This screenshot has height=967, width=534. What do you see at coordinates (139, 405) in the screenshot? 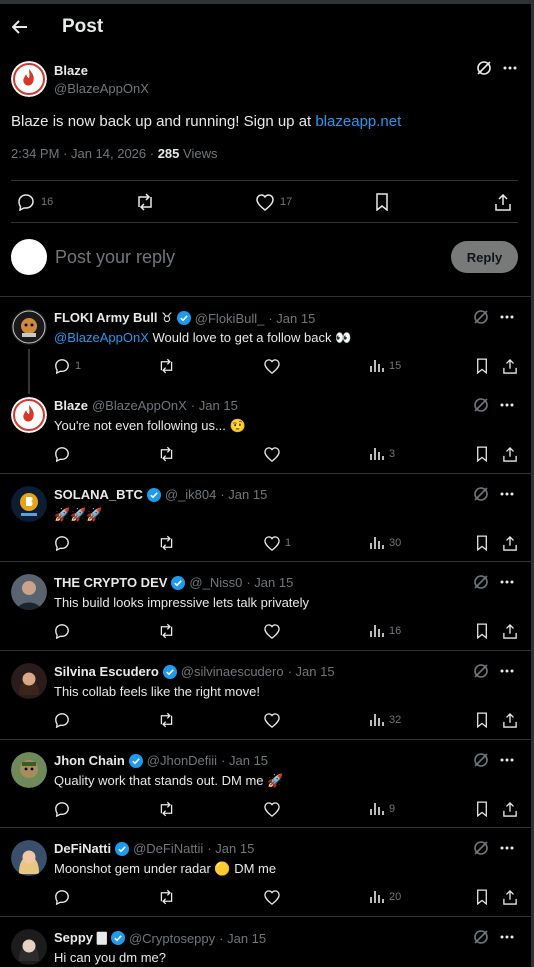
I see `reply-author-handle: @BlazeAppOnX` at bounding box center [139, 405].